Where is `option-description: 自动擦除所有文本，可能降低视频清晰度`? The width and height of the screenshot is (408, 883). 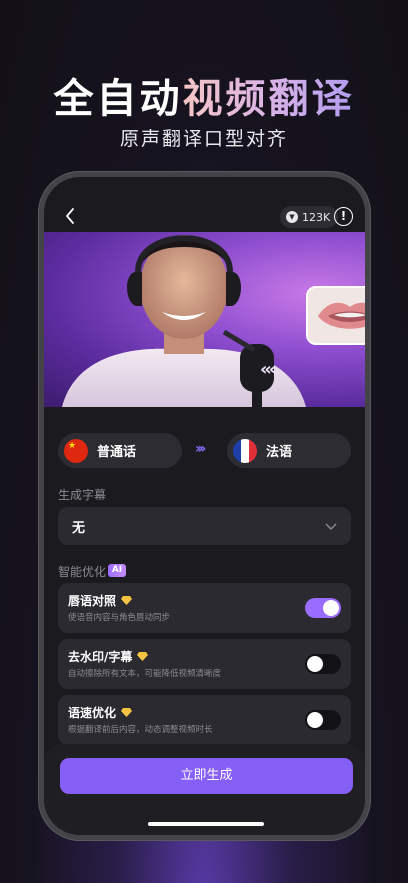 option-description: 自动擦除所有文本，可能降低视频清晰度 is located at coordinates (145, 674).